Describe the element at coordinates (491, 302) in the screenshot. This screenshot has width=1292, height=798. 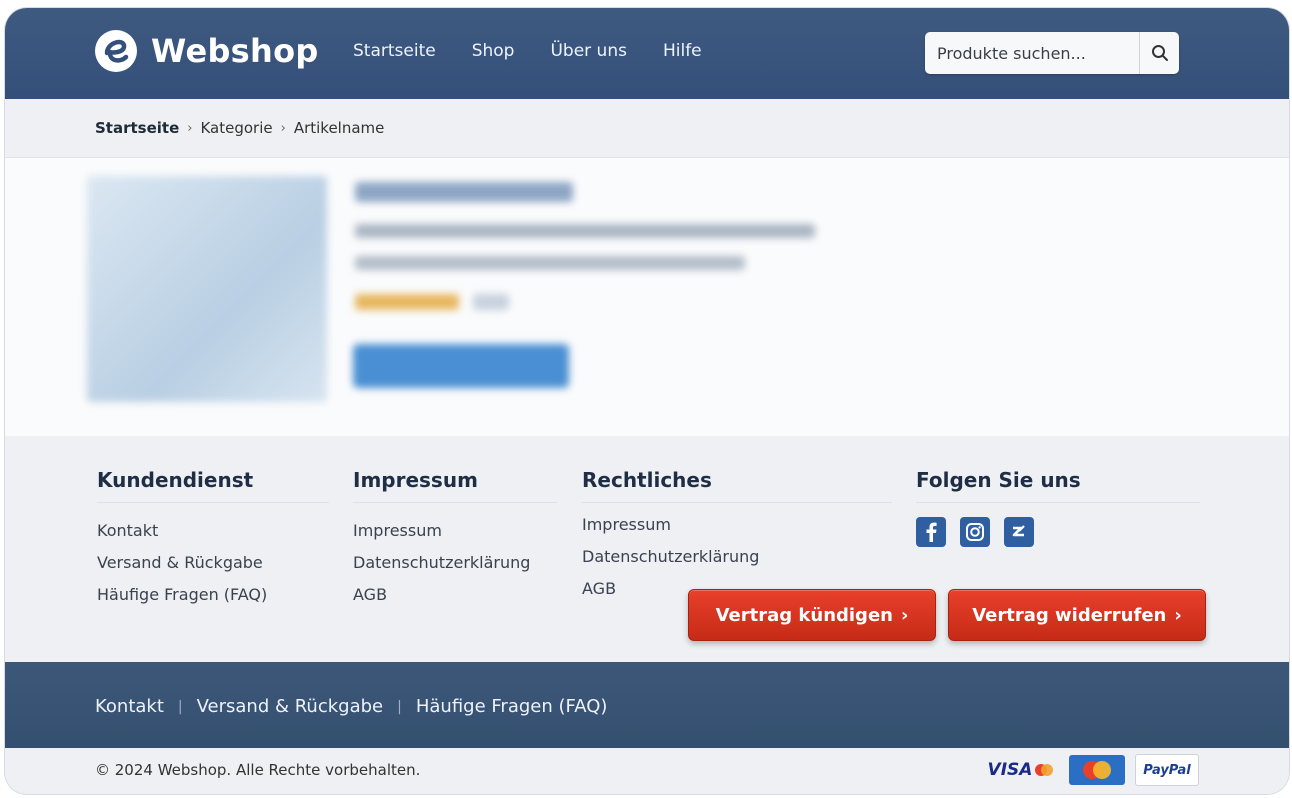
I see `review-count-placeholder` at that location.